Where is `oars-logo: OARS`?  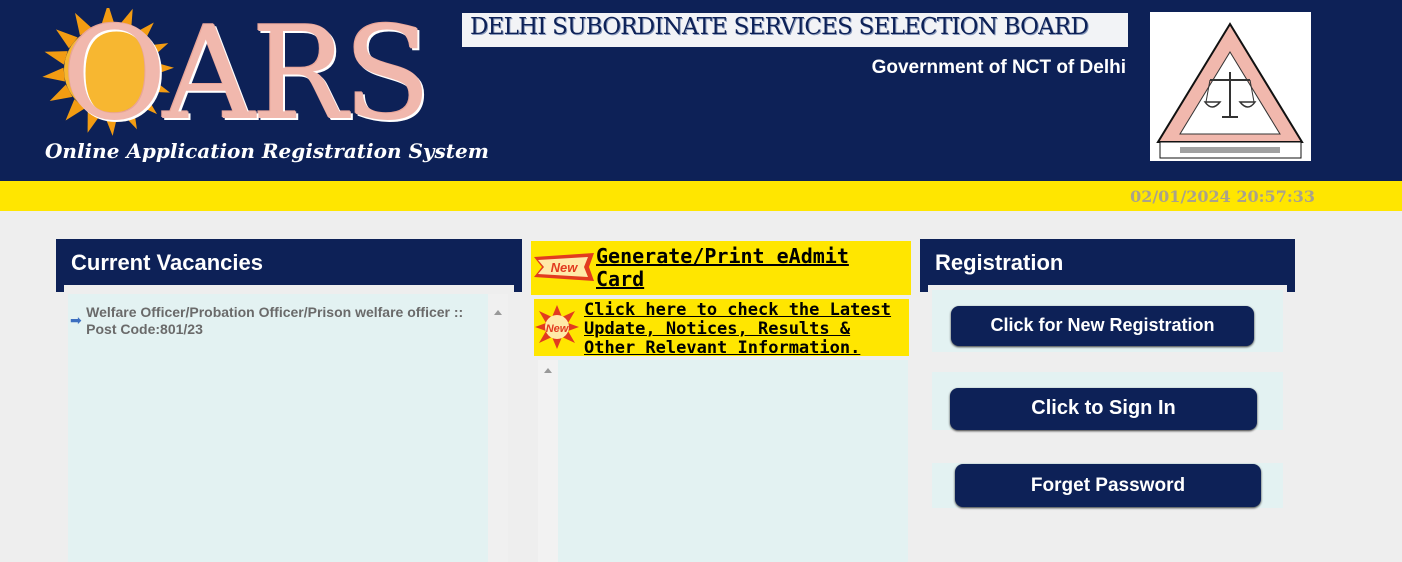 oars-logo: OARS is located at coordinates (250, 74).